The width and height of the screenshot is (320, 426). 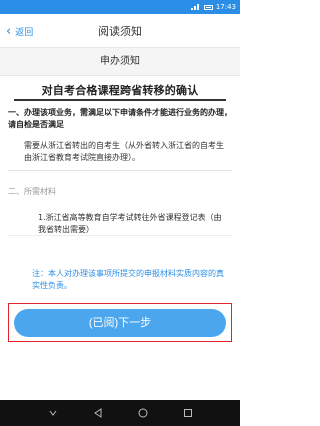 What do you see at coordinates (120, 413) in the screenshot?
I see `system-nav-bar` at bounding box center [120, 413].